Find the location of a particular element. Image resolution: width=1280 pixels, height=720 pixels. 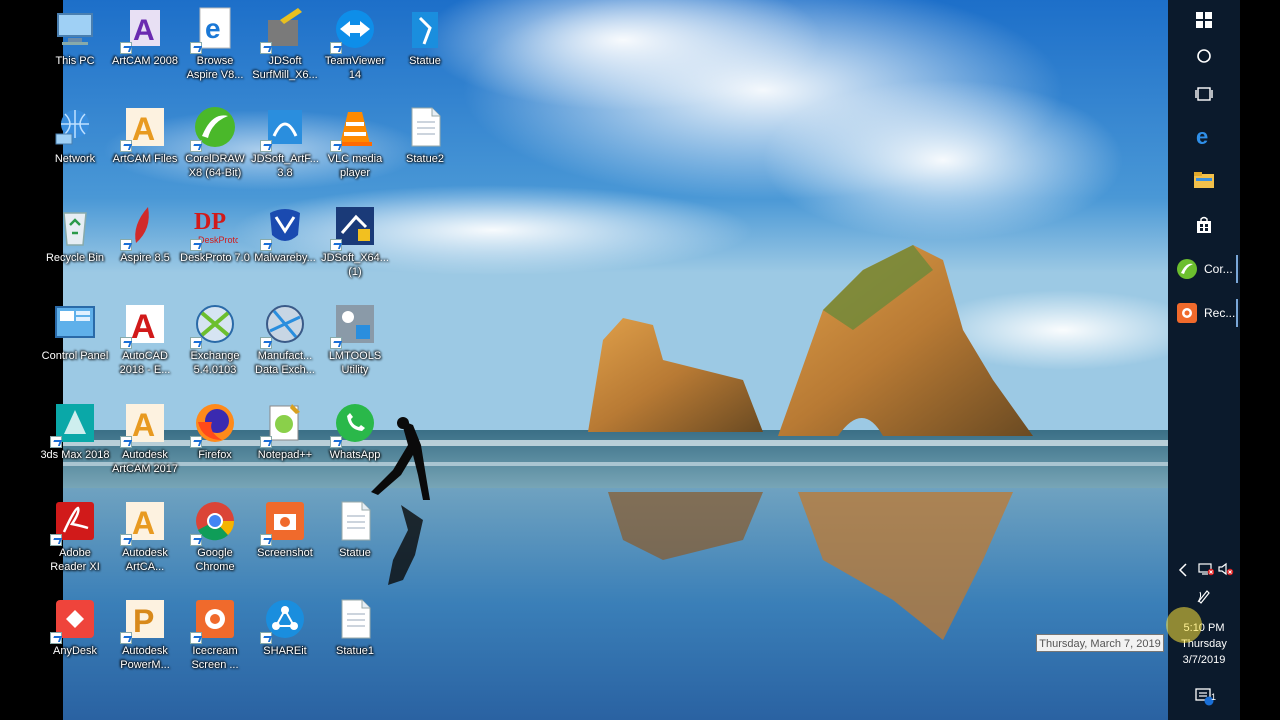

desktop-icon-label: 3ds Max 2018 is located at coordinates (75, 455).